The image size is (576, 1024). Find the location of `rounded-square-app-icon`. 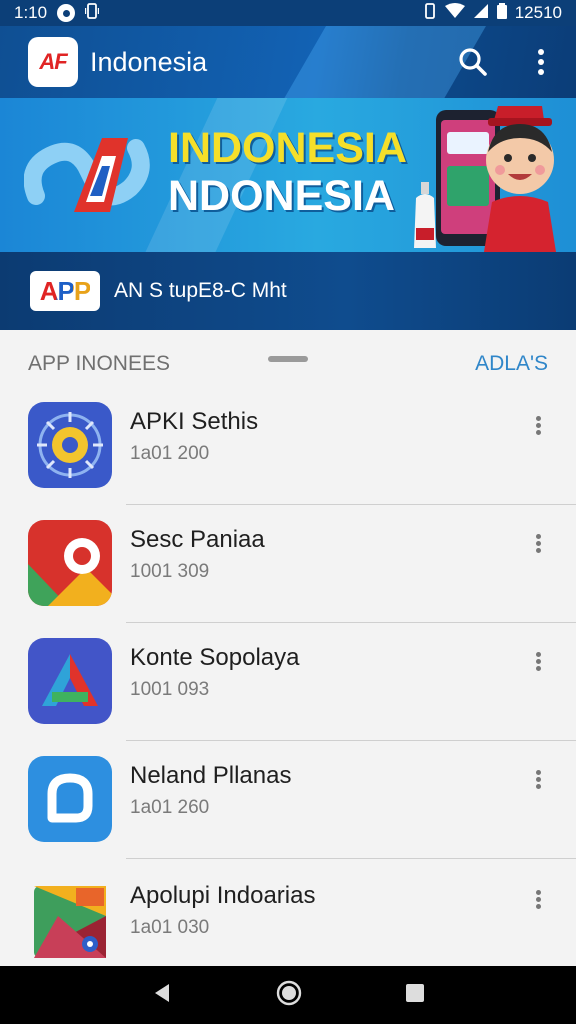

rounded-square-app-icon is located at coordinates (70, 799).